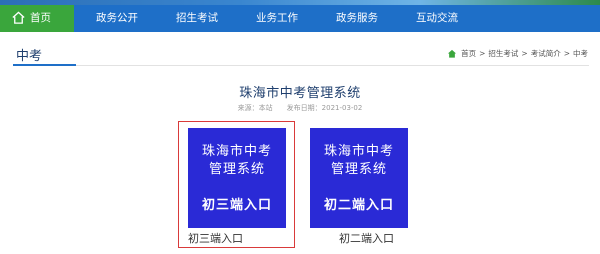 Image resolution: width=600 pixels, height=254 pixels. Describe the element at coordinates (359, 178) in the screenshot. I see `grade8-entry-card: 珠海市中考 管理系统 初二端入口` at that location.